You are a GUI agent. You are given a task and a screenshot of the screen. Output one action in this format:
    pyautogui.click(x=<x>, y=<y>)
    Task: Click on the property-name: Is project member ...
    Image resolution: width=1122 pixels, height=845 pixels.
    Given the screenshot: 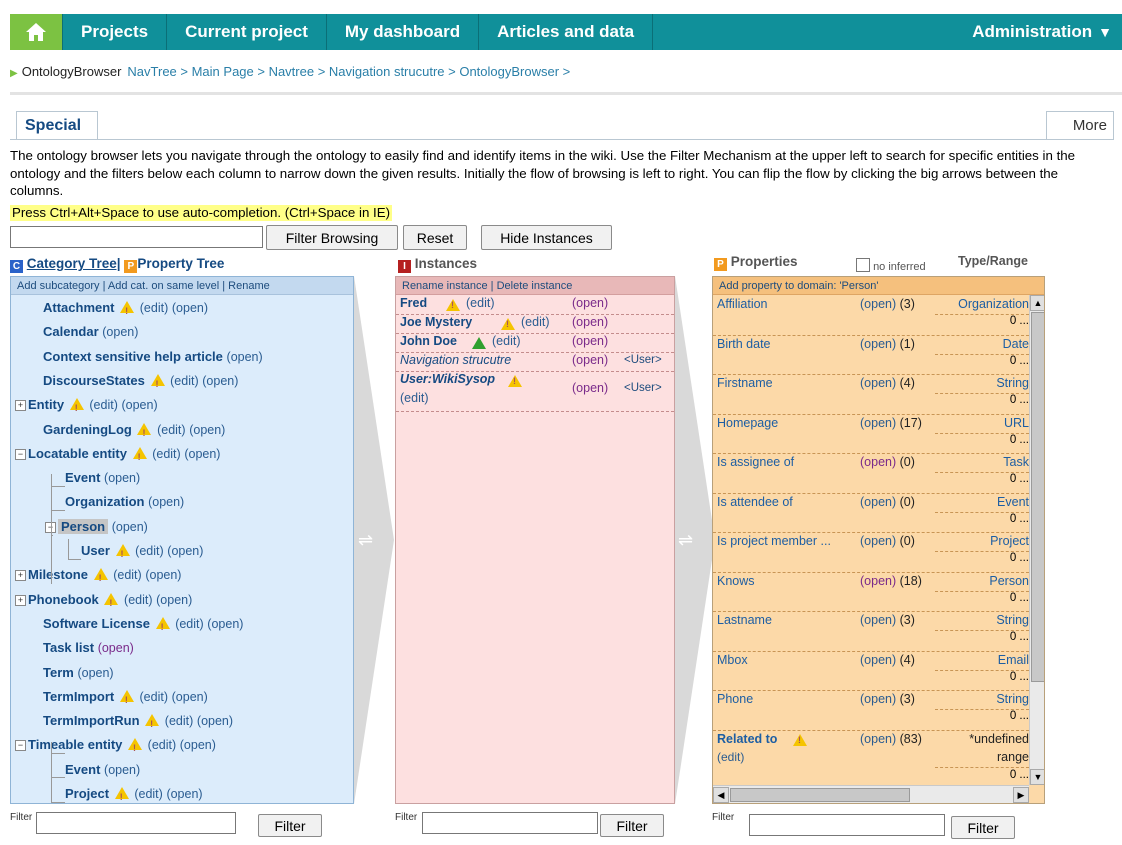 What is the action you would take?
    pyautogui.click(x=774, y=541)
    